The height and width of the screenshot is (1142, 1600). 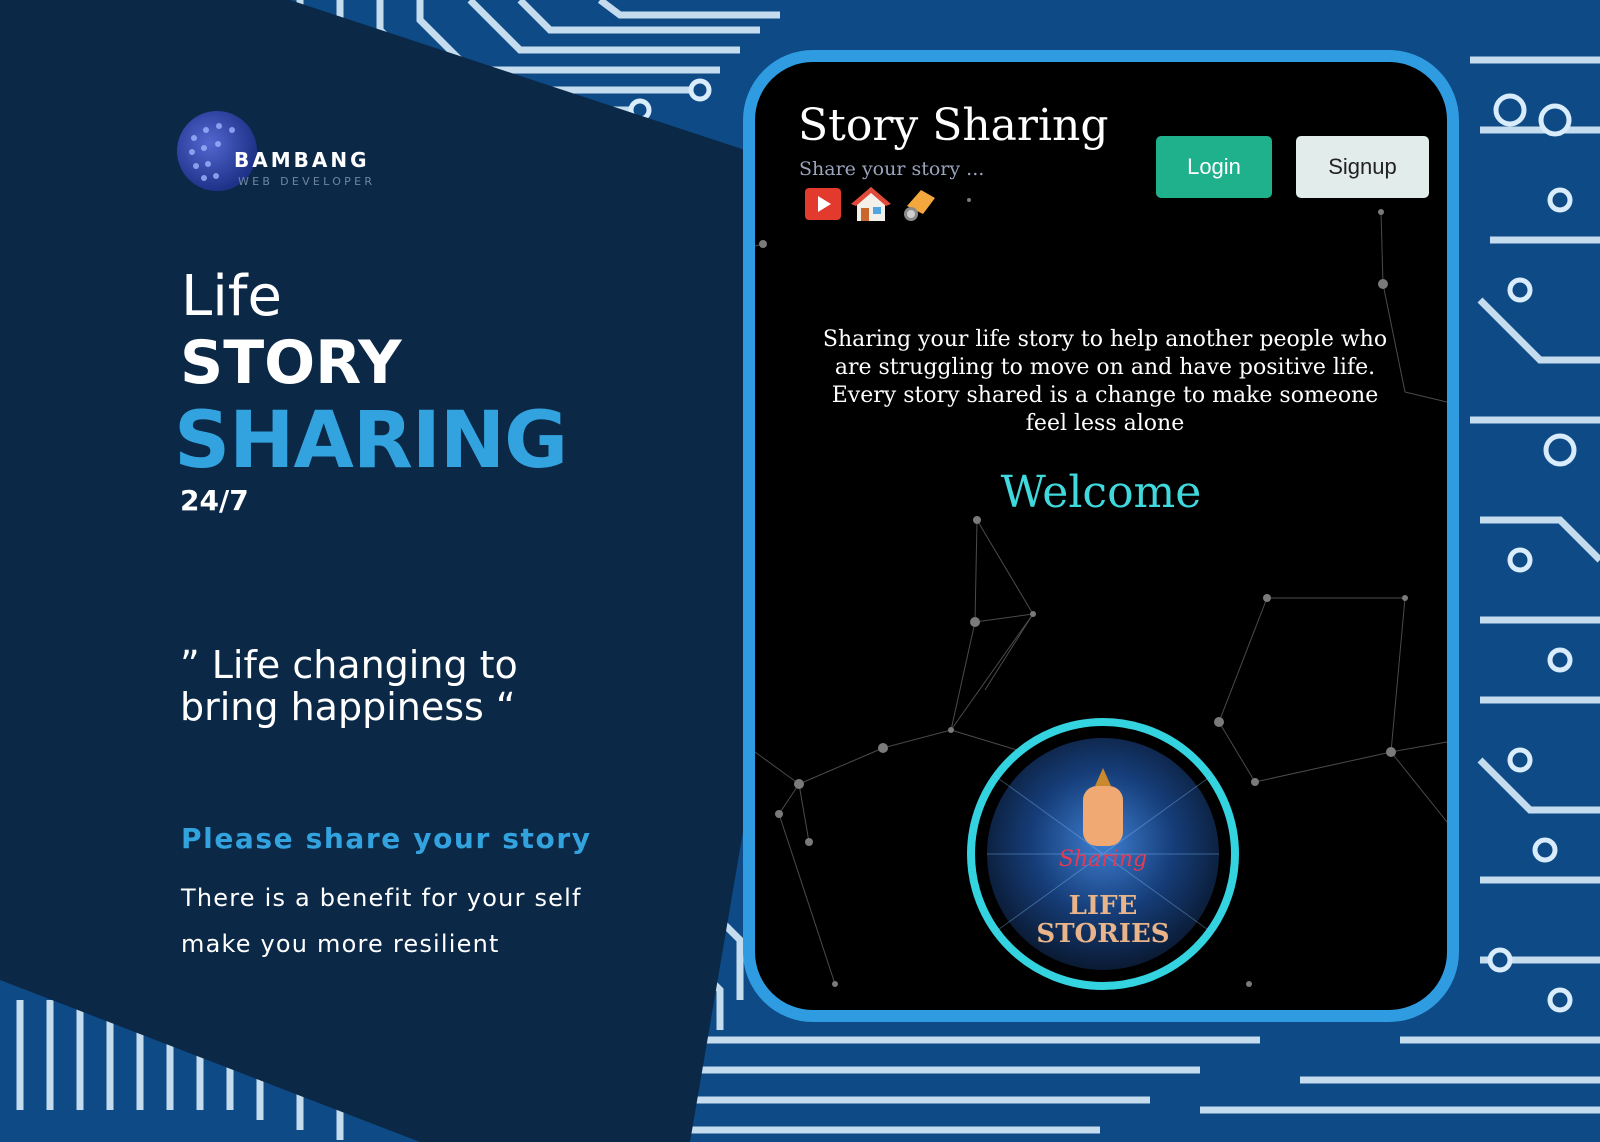 What do you see at coordinates (953, 125) in the screenshot?
I see `app-title: Story Sharing` at bounding box center [953, 125].